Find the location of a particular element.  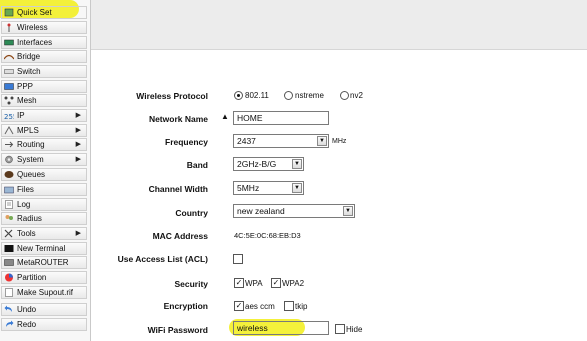

tools-icon is located at coordinates (9, 233).